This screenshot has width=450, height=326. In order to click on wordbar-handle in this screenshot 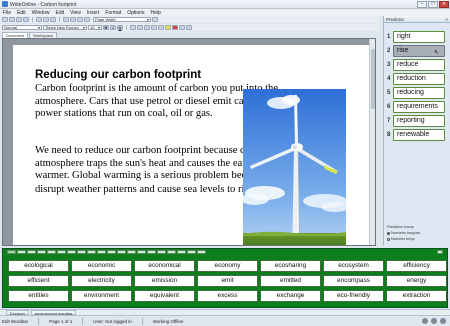, I will do `click(440, 252)`.